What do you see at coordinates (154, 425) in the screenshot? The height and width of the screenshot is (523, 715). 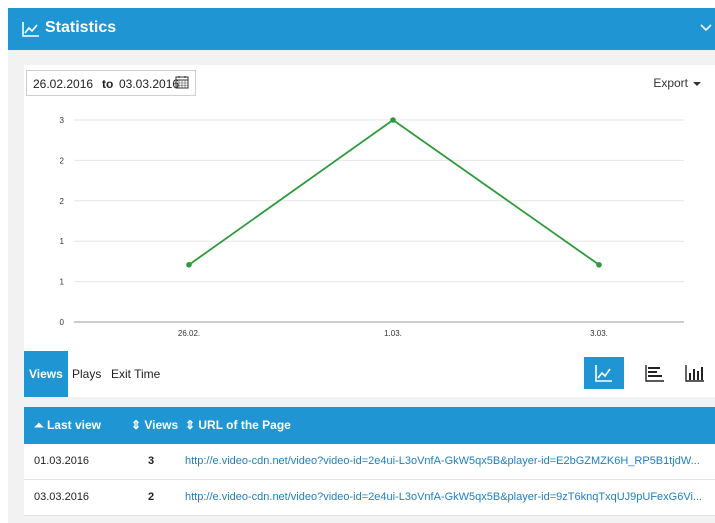 I see `col-views: ⇕ Views` at bounding box center [154, 425].